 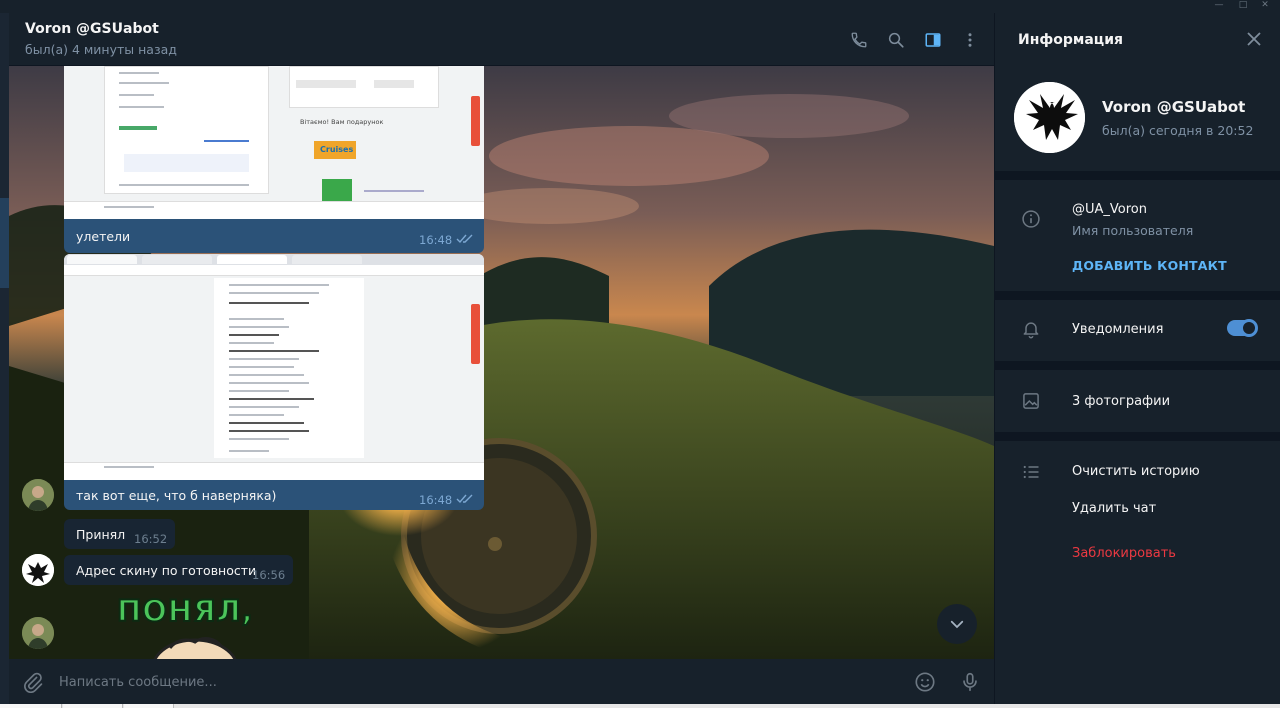 I want to click on sticker-text: ПОНЯЛ,, so click(x=185, y=611).